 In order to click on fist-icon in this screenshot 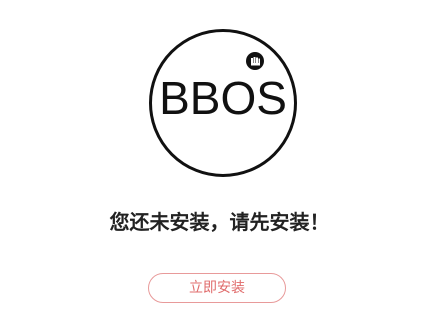, I will do `click(255, 61)`.